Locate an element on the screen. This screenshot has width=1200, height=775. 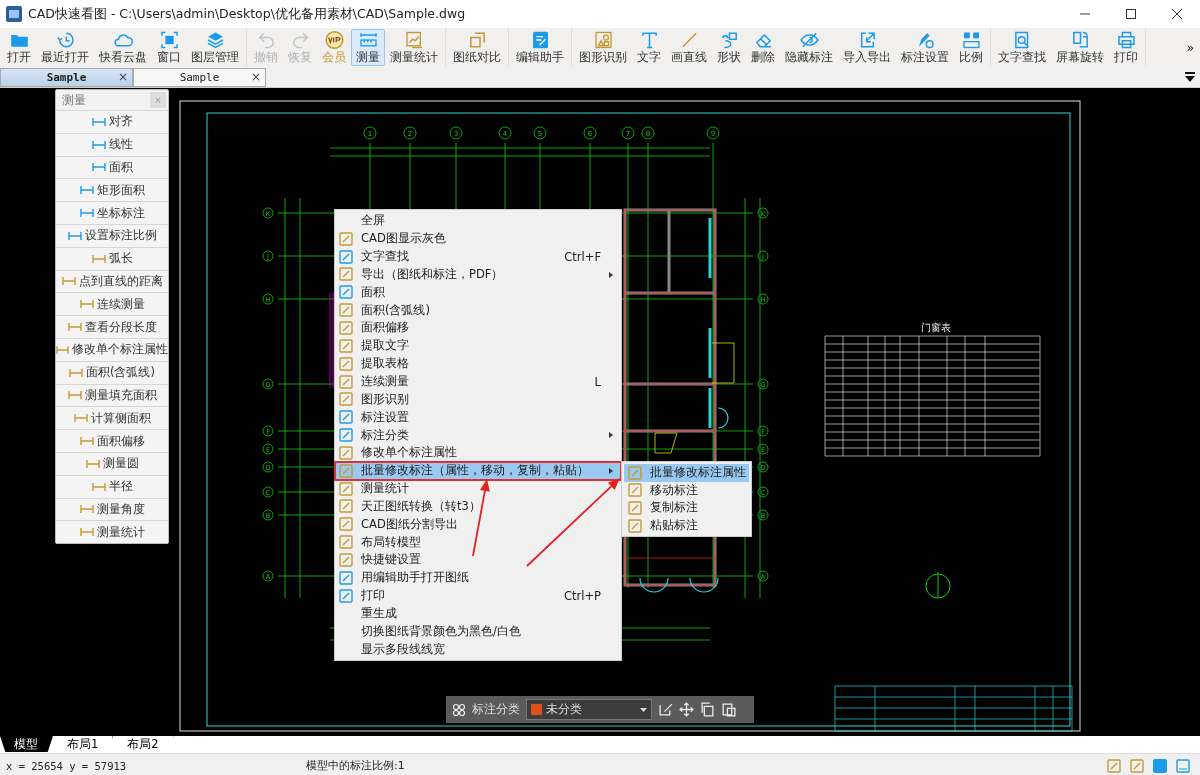
menu-item: 布局转模型 is located at coordinates (478, 542).